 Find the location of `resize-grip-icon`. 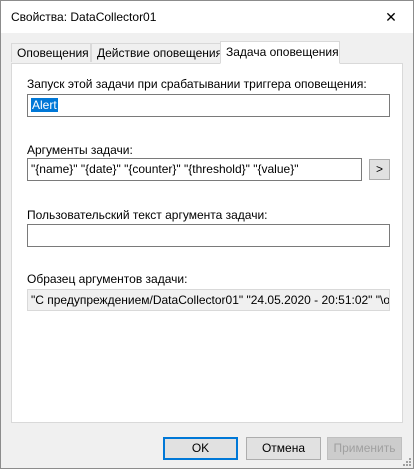

resize-grip-icon is located at coordinates (406, 461).